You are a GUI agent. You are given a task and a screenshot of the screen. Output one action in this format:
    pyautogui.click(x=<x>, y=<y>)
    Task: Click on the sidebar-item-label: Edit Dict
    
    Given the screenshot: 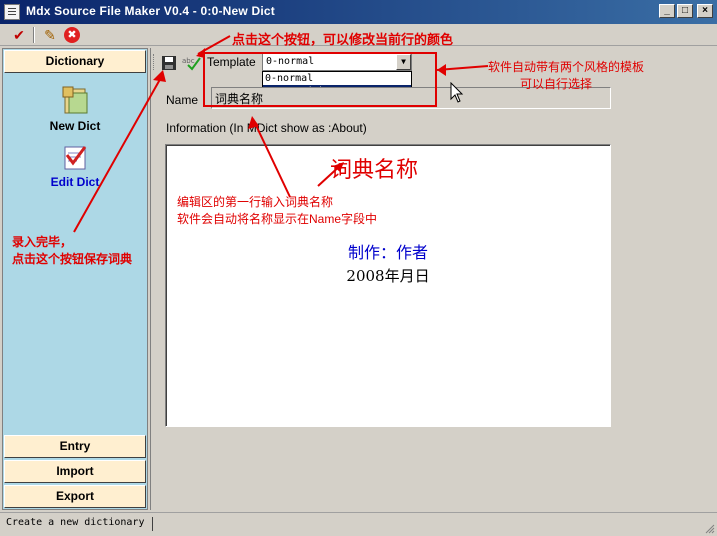 What is the action you would take?
    pyautogui.click(x=75, y=182)
    